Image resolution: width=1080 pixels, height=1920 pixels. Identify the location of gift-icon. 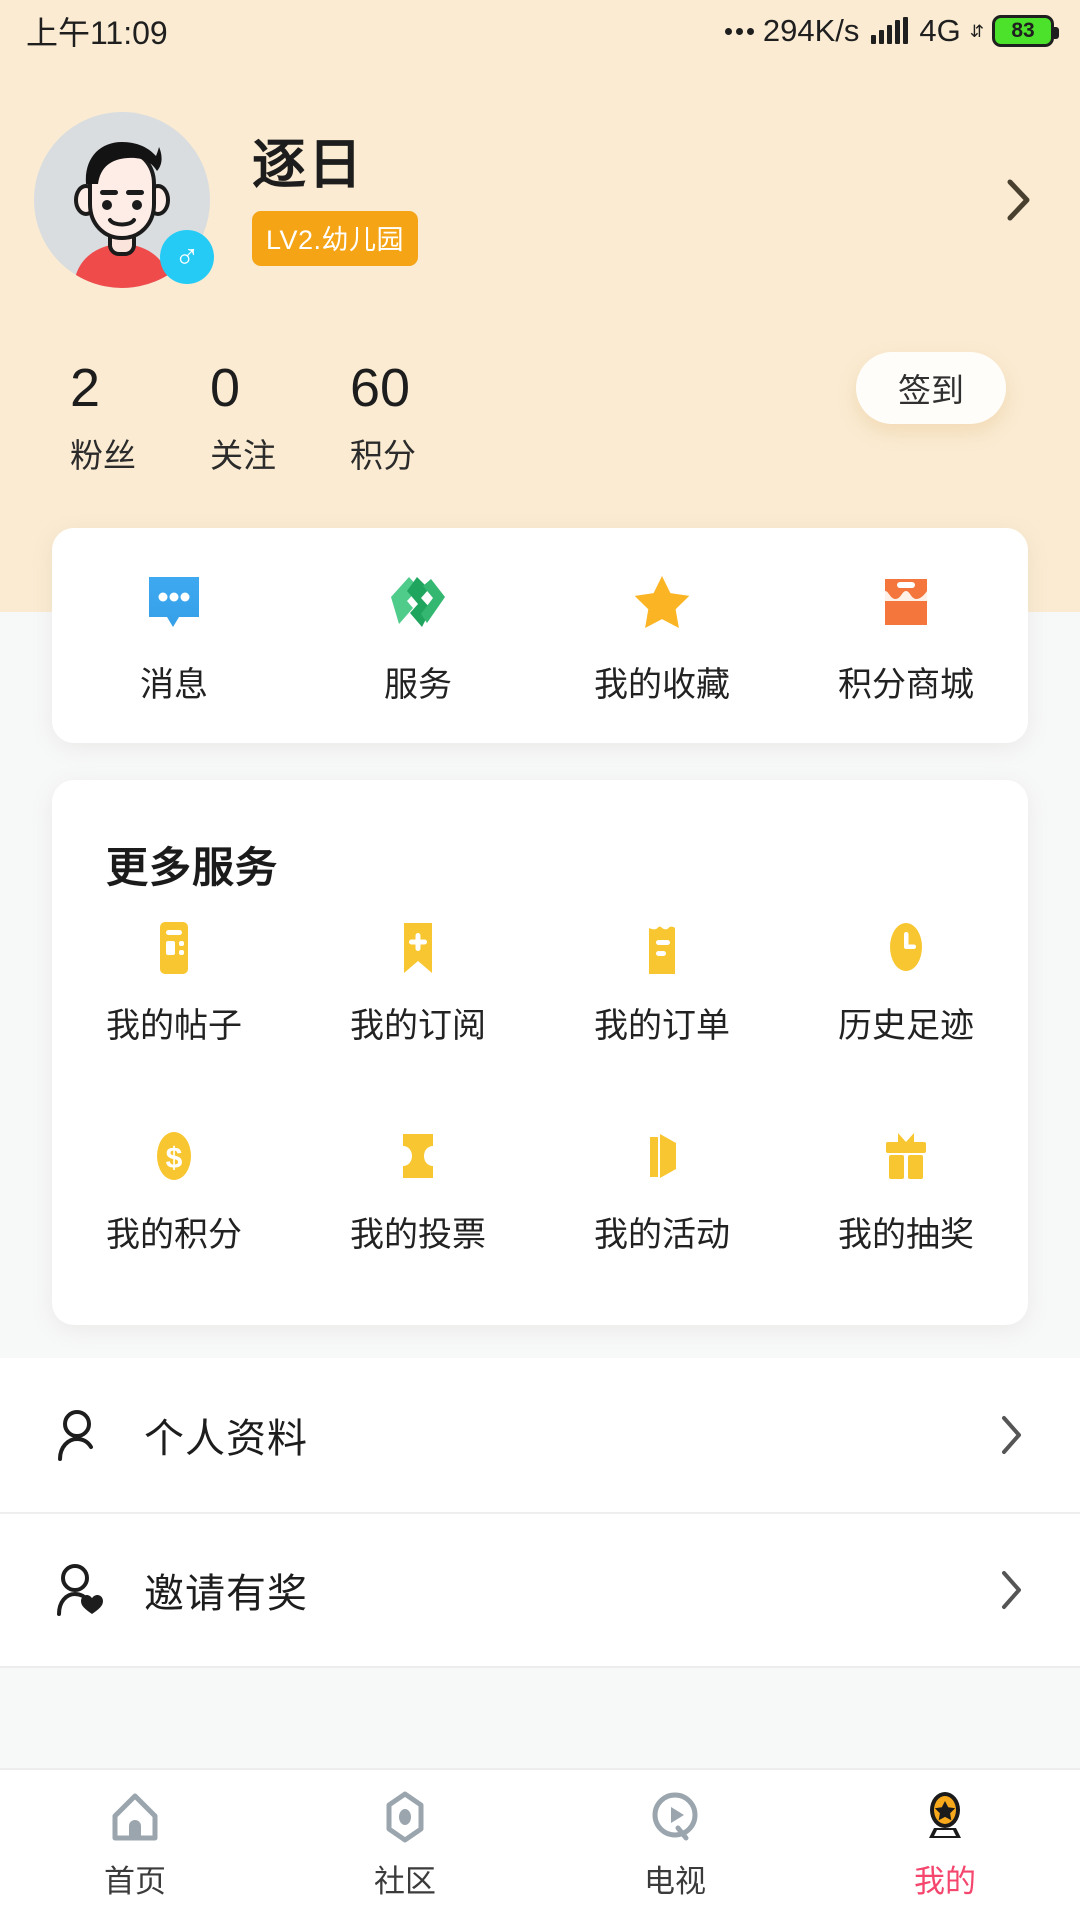
(906, 1157).